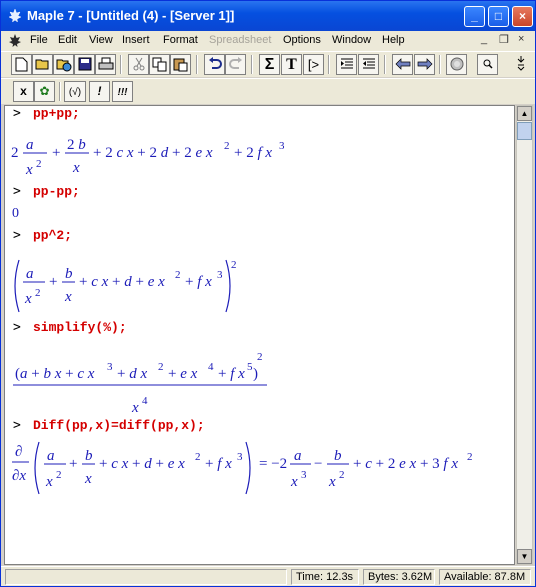  I want to click on scroll-down-arrow-icon: ▼, so click(524, 556).